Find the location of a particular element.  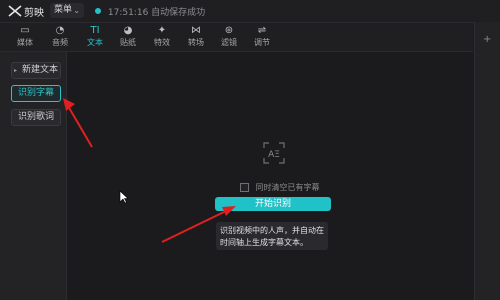

chevron-down-icon: ⌄ is located at coordinates (76, 10).